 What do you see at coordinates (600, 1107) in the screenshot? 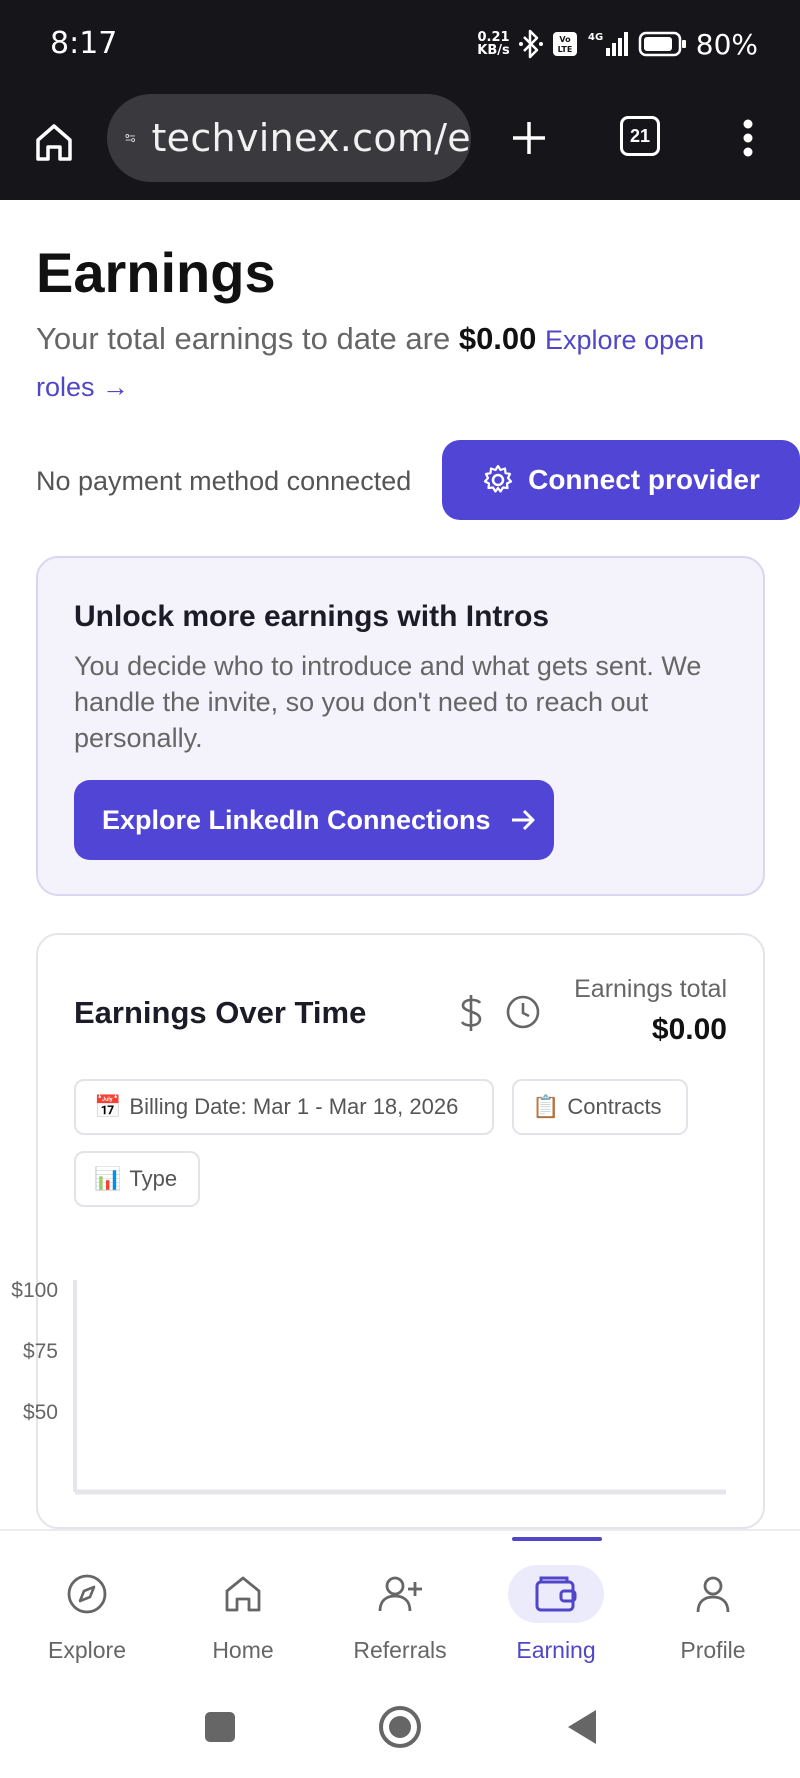
I see `contracts-filter: 📋 Contracts` at bounding box center [600, 1107].